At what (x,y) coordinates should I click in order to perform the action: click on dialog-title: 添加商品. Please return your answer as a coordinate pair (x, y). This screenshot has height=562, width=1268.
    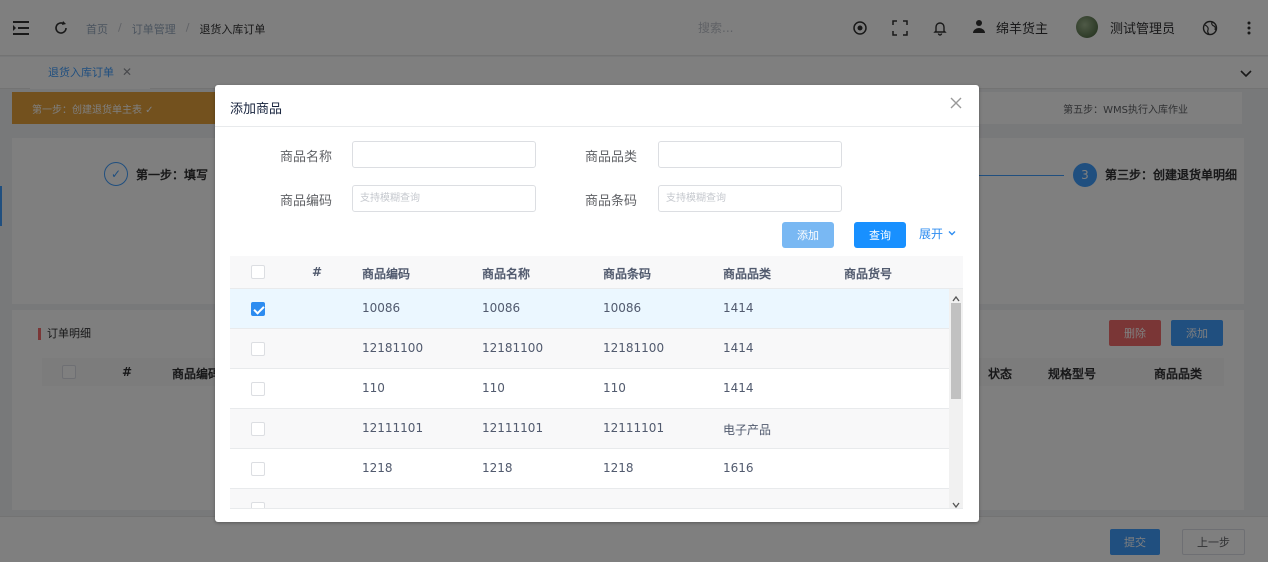
    Looking at the image, I should click on (256, 109).